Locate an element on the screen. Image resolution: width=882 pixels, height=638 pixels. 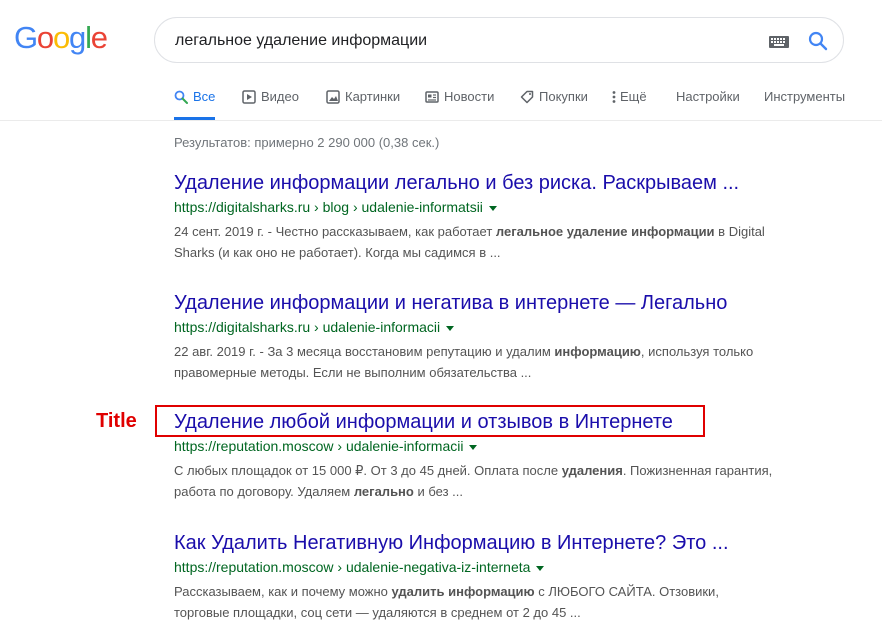
annotation-highlight-box is located at coordinates (430, 421).